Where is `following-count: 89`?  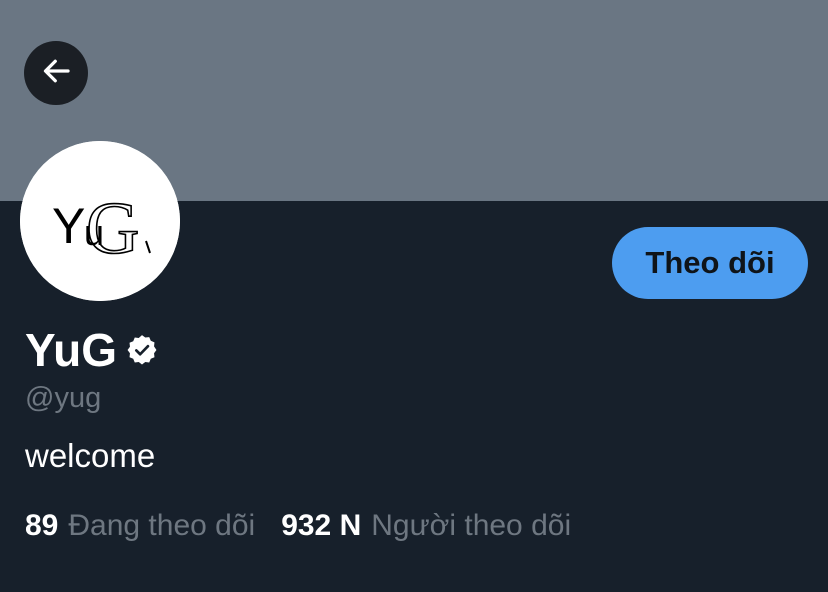
following-count: 89 is located at coordinates (42, 525).